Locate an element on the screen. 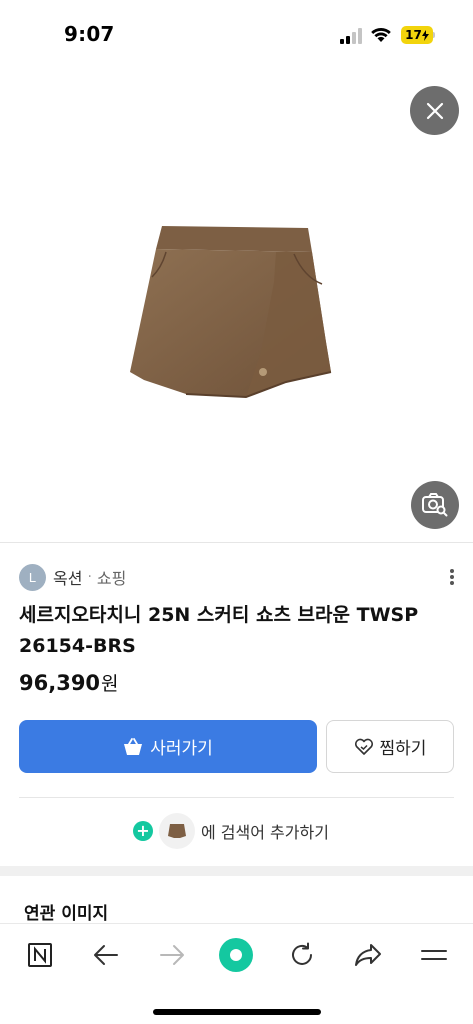 The image size is (473, 1024). price: 96,390 원 is located at coordinates (69, 682).